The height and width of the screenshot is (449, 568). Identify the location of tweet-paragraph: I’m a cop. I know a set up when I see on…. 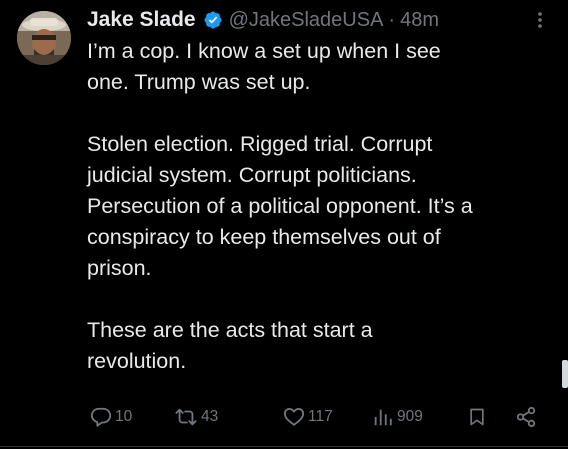
(264, 66).